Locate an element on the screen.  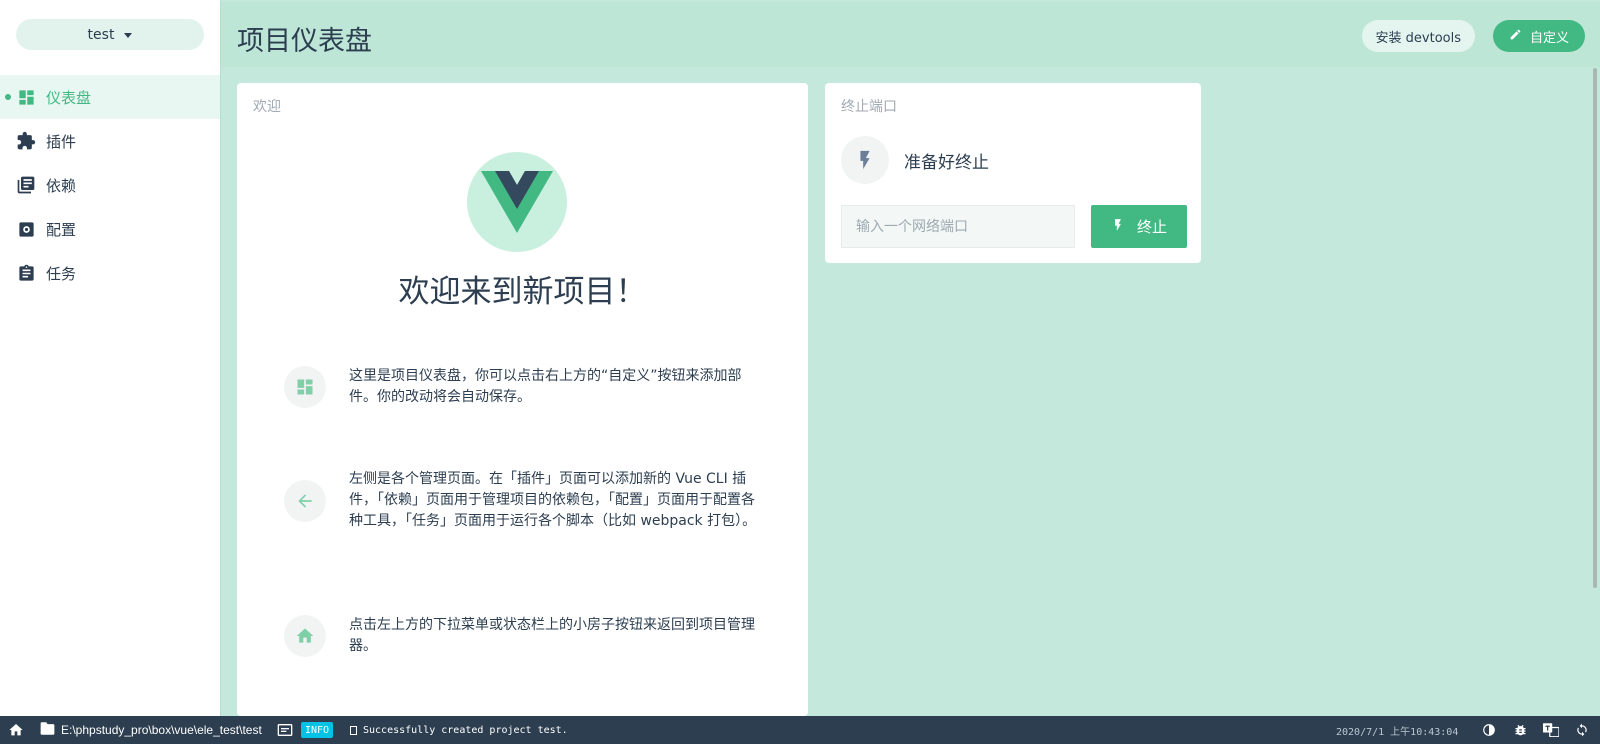
folder-icon is located at coordinates (47, 730).